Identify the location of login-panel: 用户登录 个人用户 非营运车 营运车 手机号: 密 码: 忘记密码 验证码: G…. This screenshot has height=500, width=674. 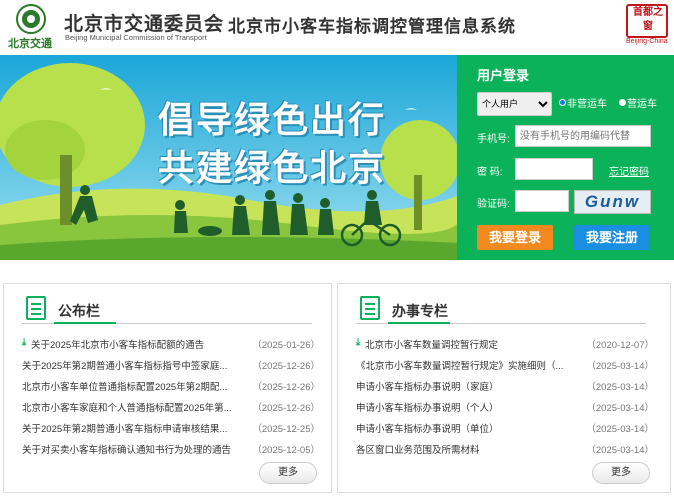
(565, 157).